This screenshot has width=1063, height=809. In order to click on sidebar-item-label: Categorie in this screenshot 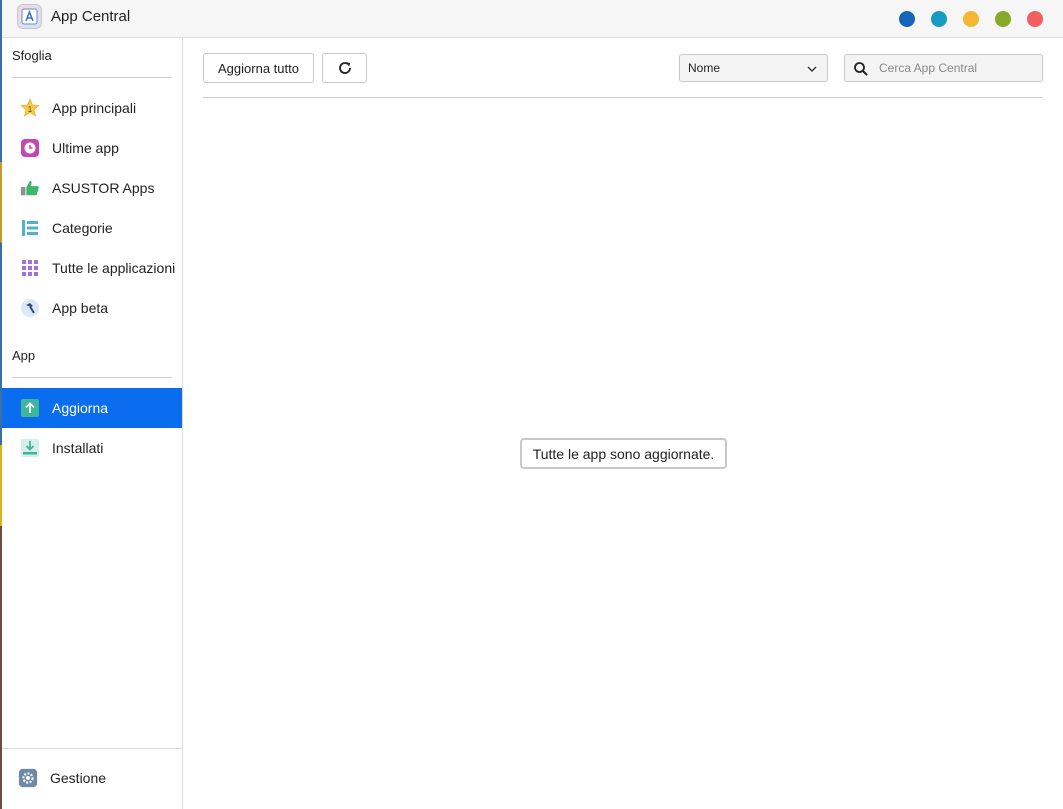, I will do `click(82, 228)`.